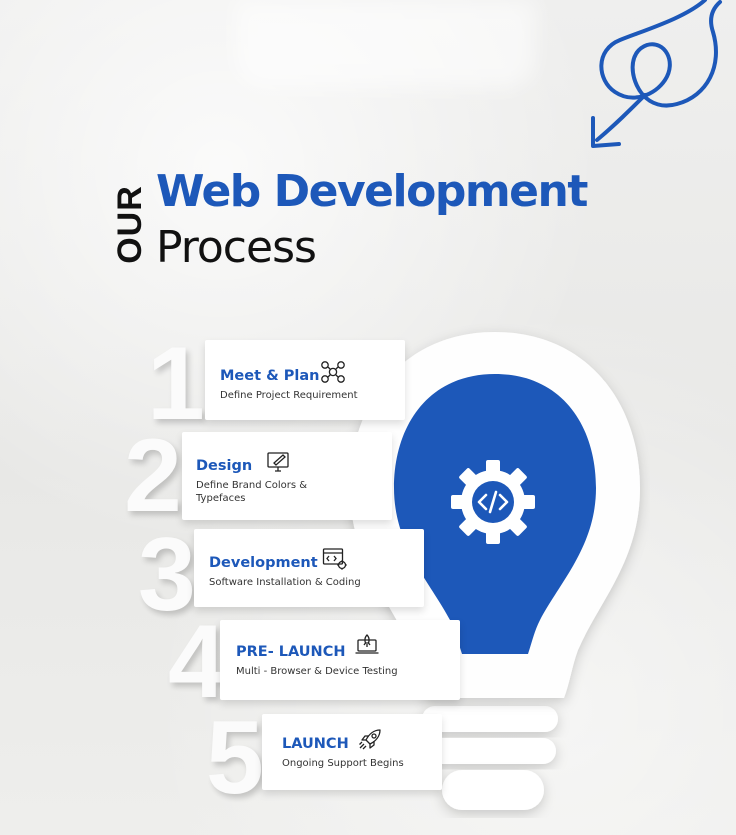 This screenshot has width=736, height=835. Describe the element at coordinates (291, 652) in the screenshot. I see `step-title: PRE- LAUNCH` at that location.